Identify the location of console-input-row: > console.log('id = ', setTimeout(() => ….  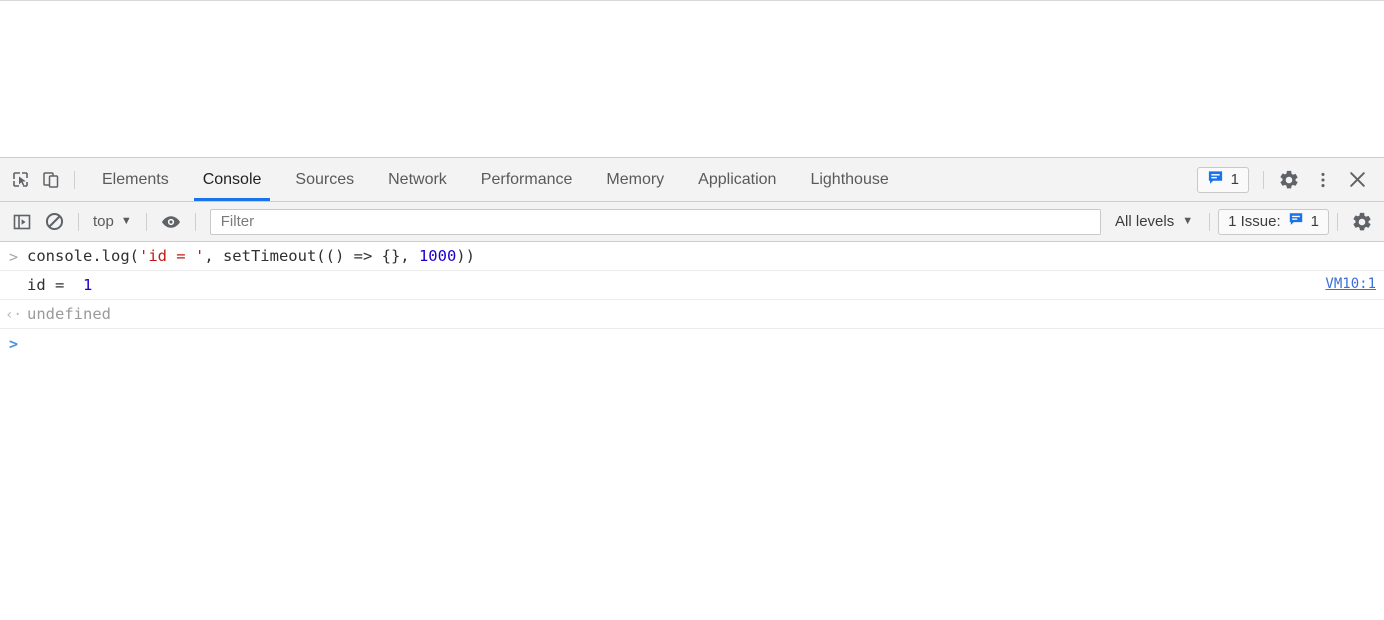
(692, 256).